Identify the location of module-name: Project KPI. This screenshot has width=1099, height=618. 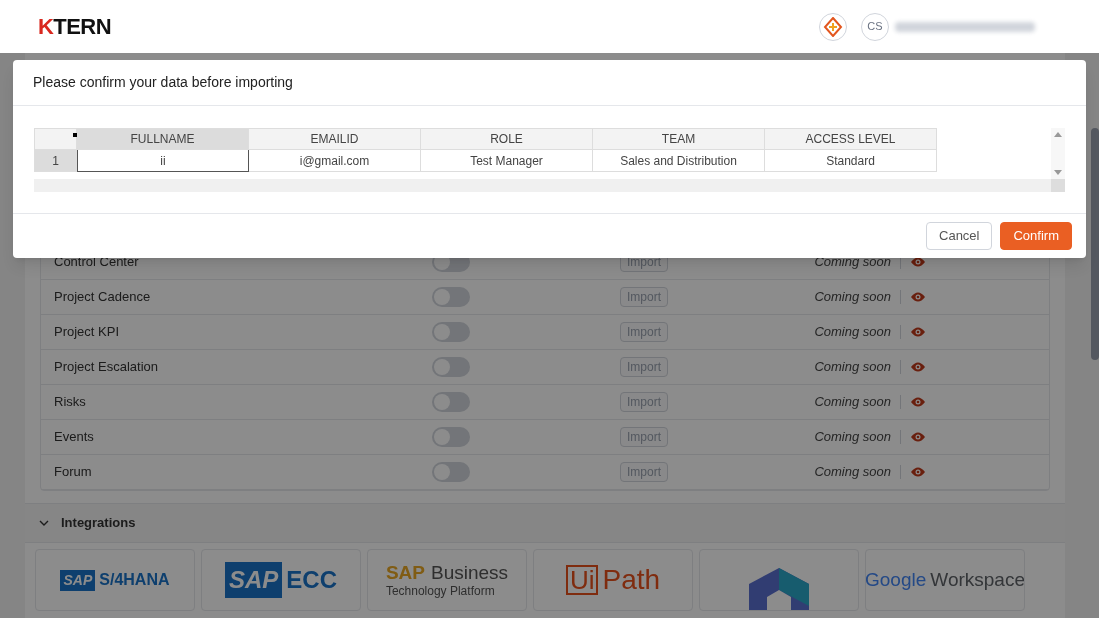
(87, 332).